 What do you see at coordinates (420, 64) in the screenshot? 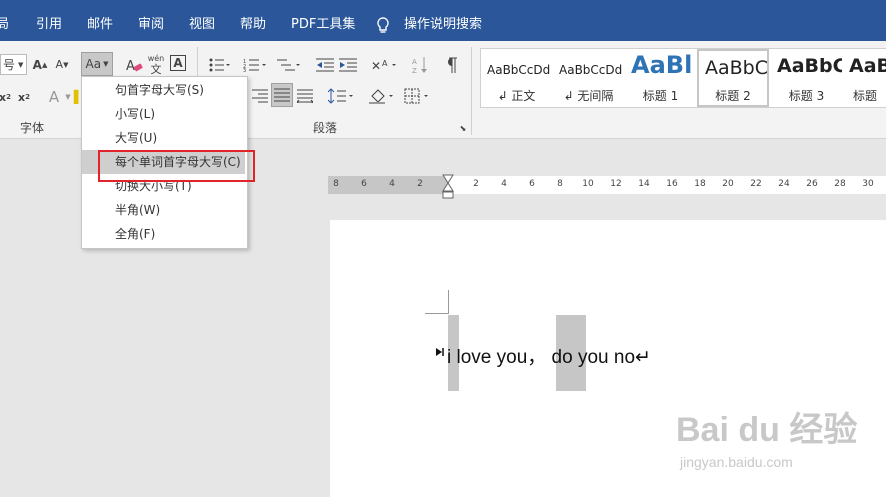
I see `sort-icon: AZ` at bounding box center [420, 64].